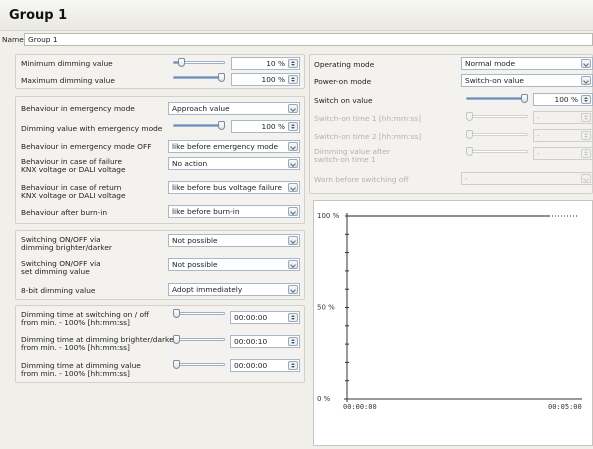  Describe the element at coordinates (273, 126) in the screenshot. I see `emergency-dim-value: 100 %` at that location.